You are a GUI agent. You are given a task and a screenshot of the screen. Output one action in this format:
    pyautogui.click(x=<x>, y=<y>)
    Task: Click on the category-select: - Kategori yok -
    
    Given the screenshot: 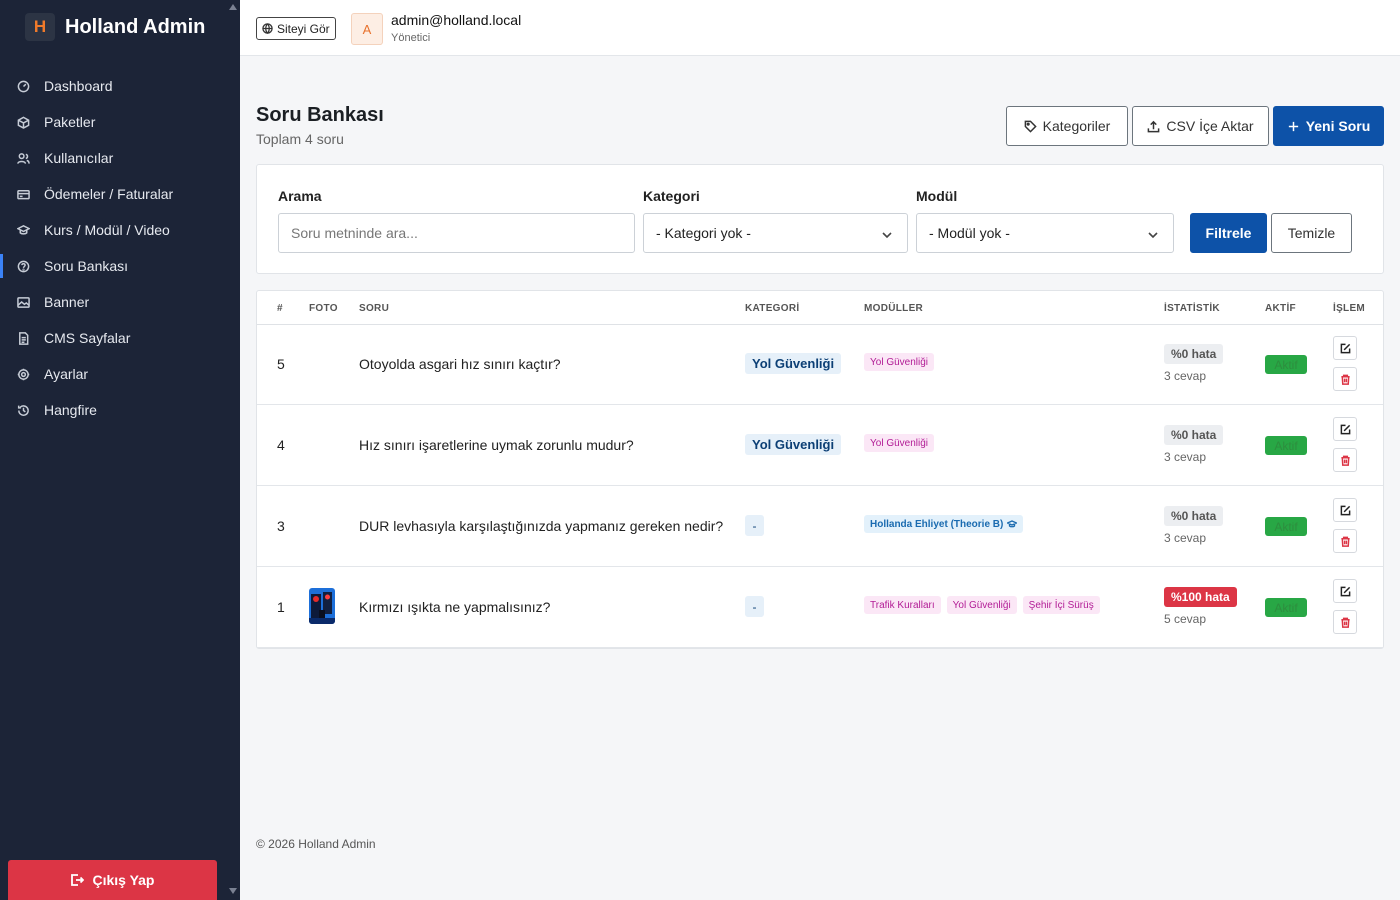 What is the action you would take?
    pyautogui.click(x=775, y=233)
    